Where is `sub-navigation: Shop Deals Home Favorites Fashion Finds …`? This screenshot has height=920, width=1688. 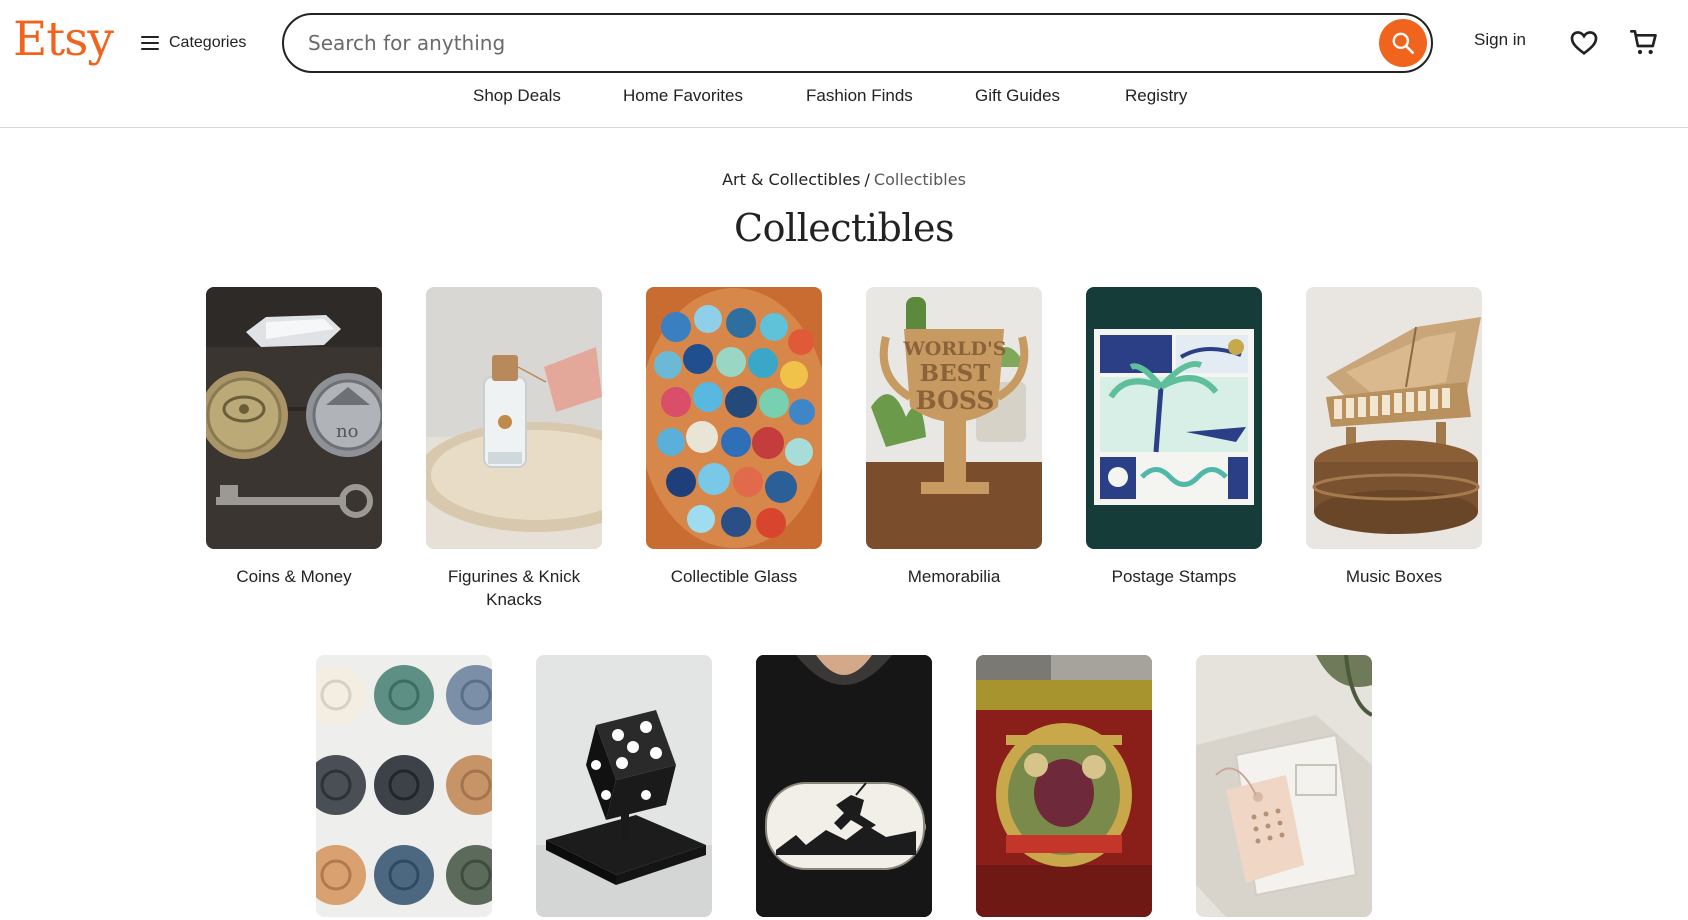
sub-navigation: Shop Deals Home Favorites Fashion Finds … is located at coordinates (844, 99).